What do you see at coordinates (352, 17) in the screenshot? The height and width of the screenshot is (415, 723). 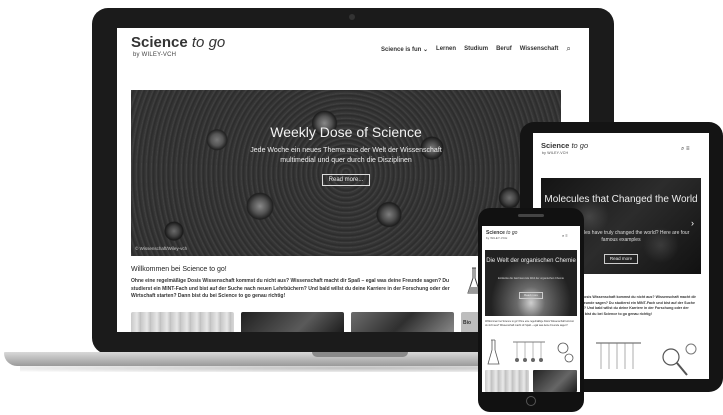 I see `camera-icon` at bounding box center [352, 17].